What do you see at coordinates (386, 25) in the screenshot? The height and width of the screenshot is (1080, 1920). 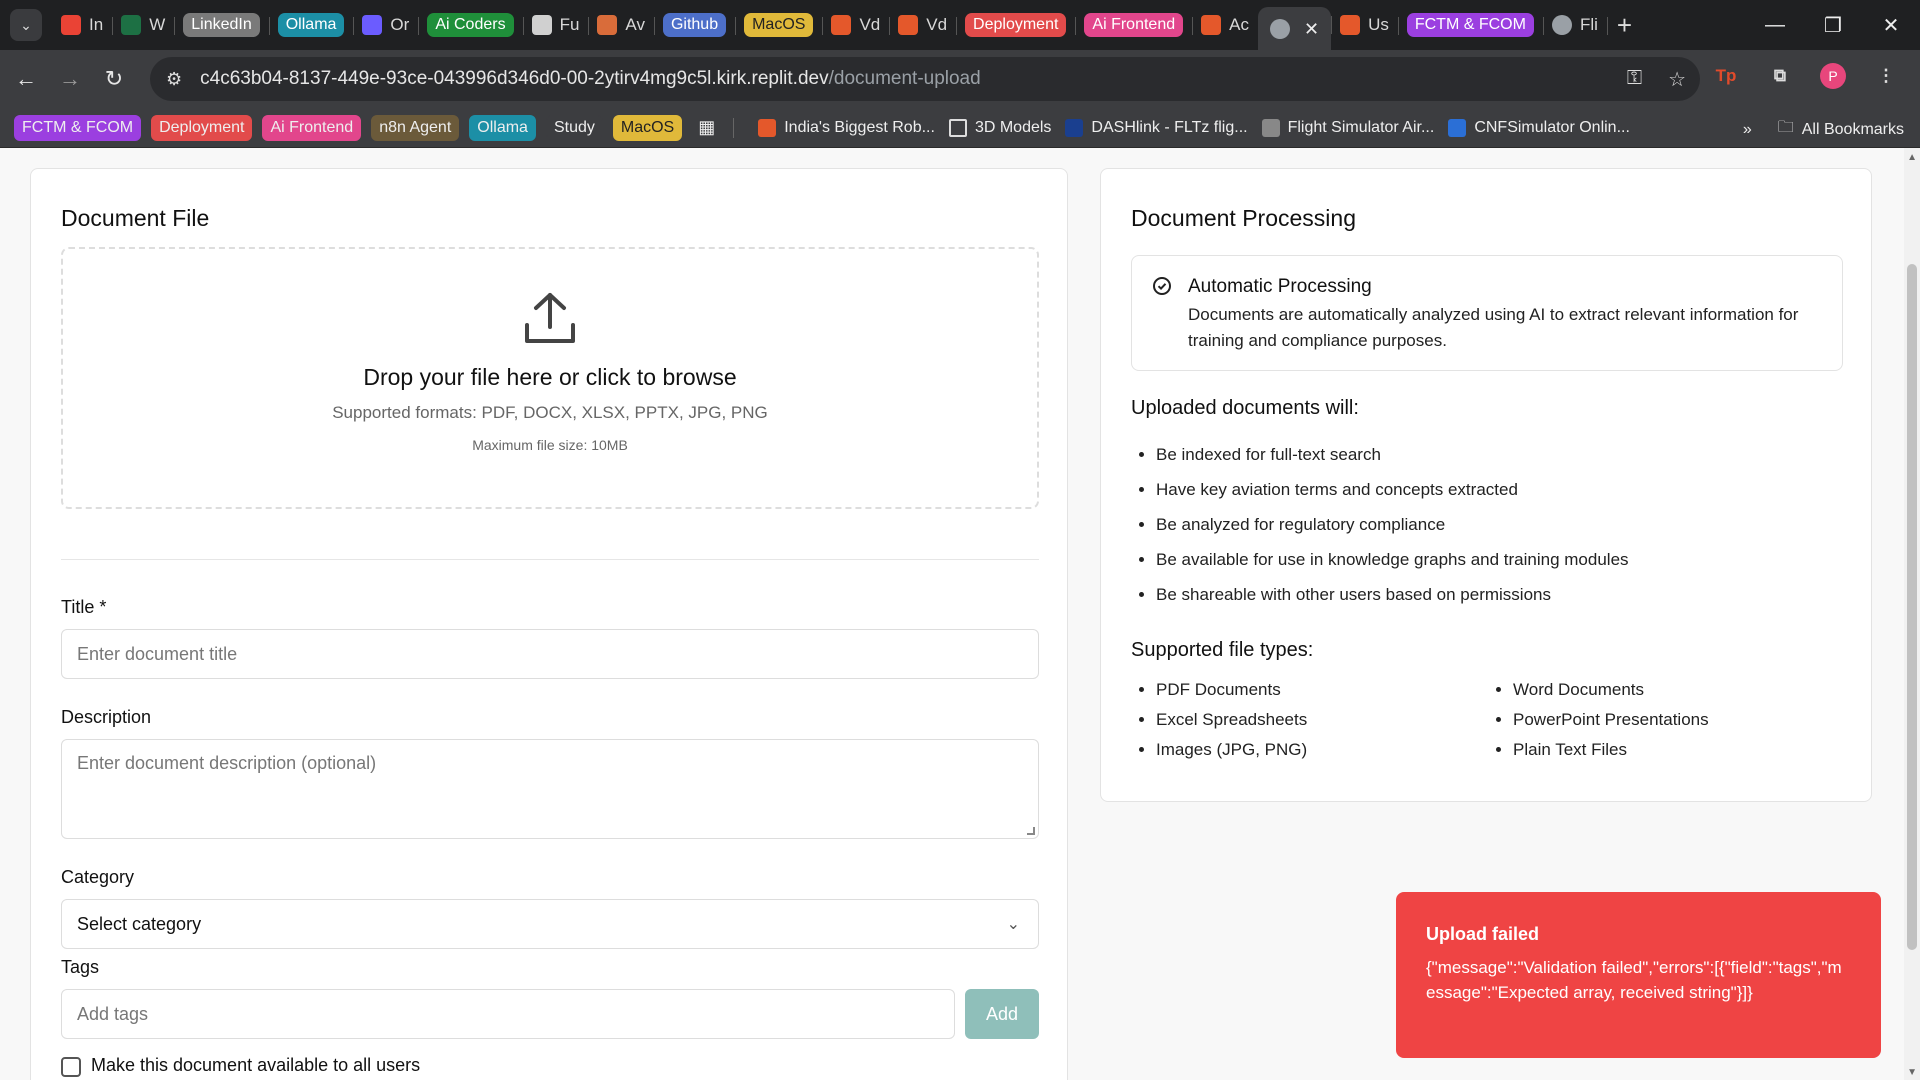 I see `browser-tab: Or` at bounding box center [386, 25].